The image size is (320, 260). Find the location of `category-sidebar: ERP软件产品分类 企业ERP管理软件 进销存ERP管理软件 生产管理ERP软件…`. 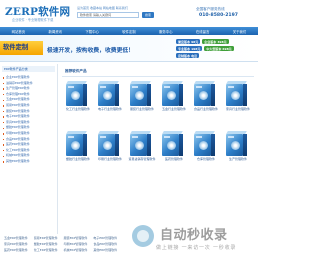

category-sidebar: ERP软件产品分类 企业ERP管理软件 进销存ERP管理软件 生产管理ERP软件… is located at coordinates (29, 149).